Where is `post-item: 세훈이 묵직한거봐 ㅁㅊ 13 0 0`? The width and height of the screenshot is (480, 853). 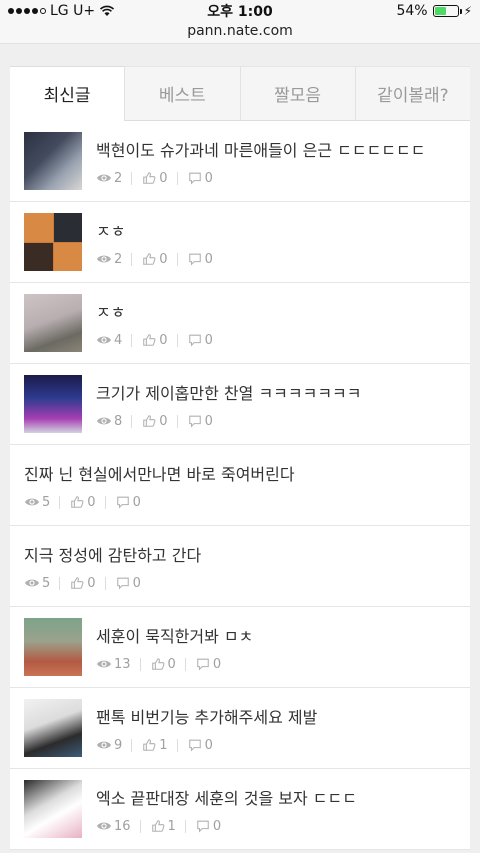 post-item: 세훈이 묵직한거봐 ㅁㅊ 13 0 0 is located at coordinates (240, 647).